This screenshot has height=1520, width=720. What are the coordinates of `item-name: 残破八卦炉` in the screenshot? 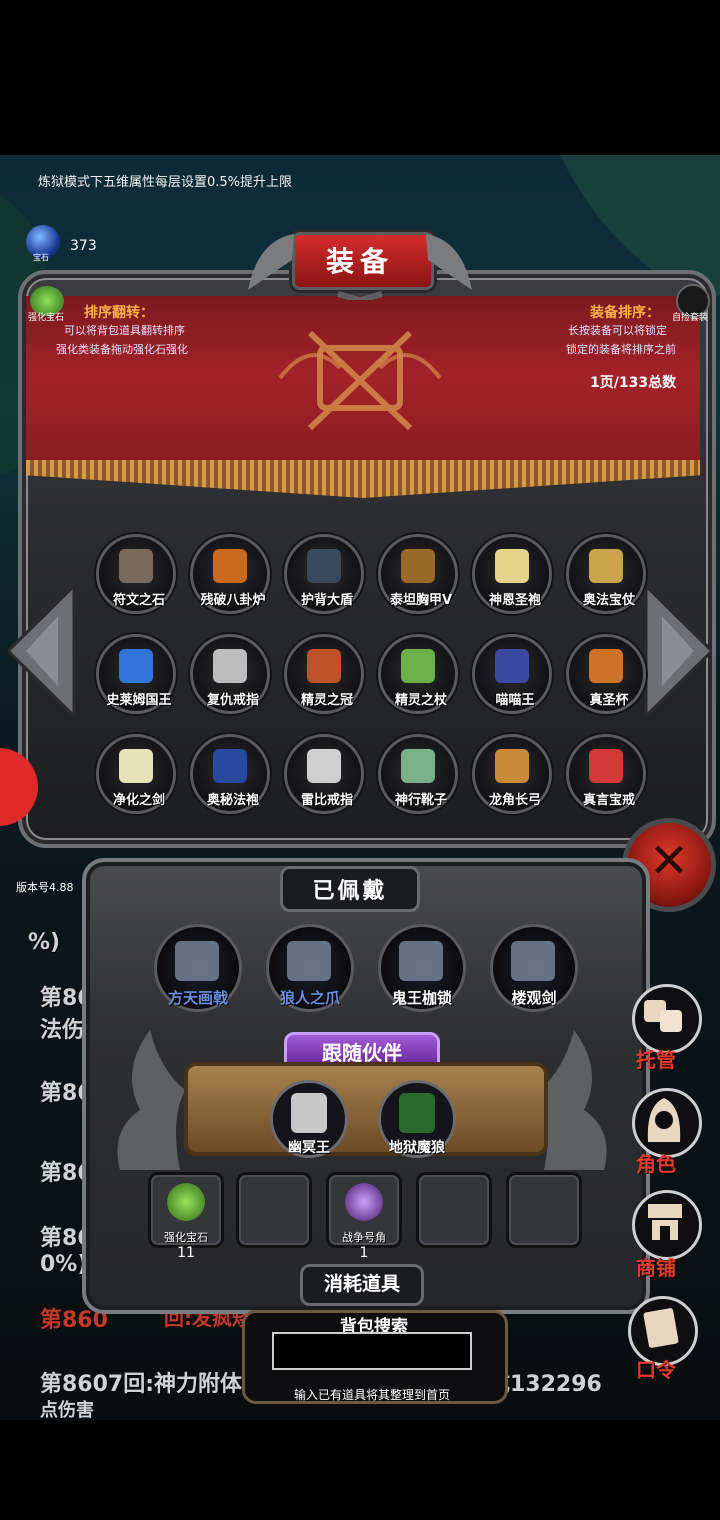 It's located at (233, 600).